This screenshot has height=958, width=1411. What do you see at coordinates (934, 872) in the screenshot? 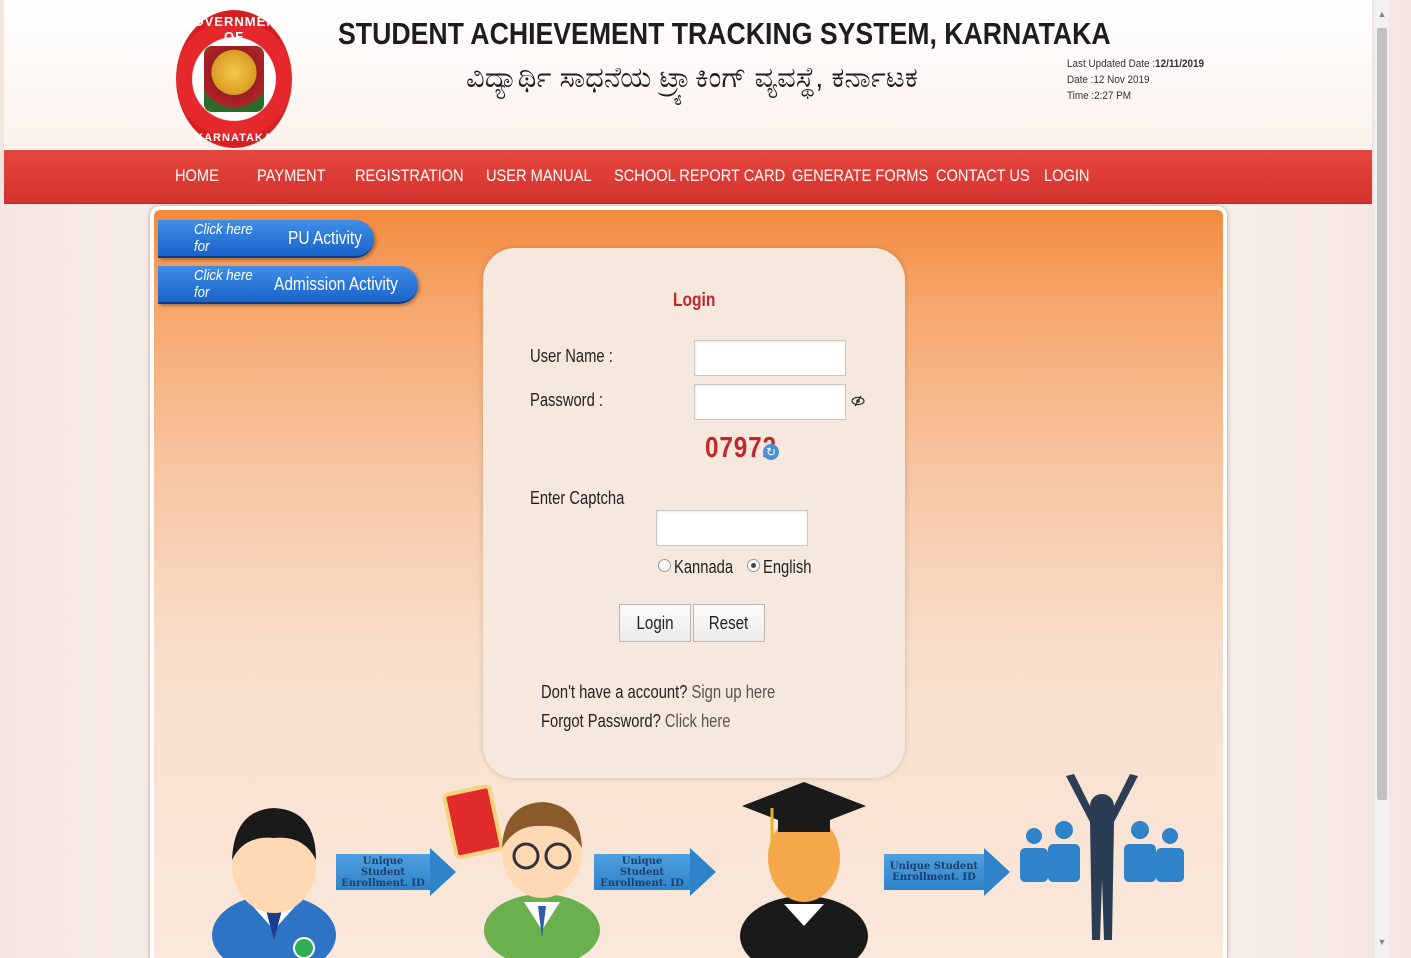
I see `arrow-3-label: Unique Student Enrollment. ID` at bounding box center [934, 872].